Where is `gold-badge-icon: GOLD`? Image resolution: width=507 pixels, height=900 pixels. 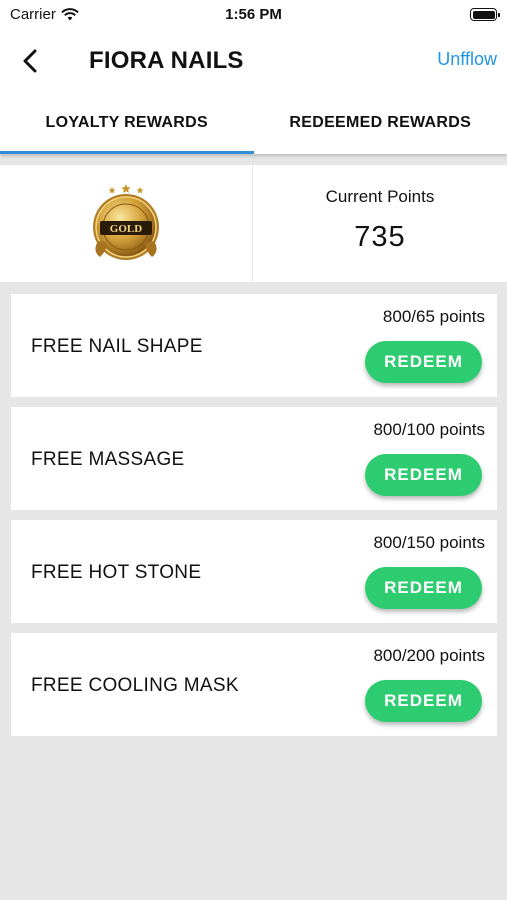
gold-badge-icon: GOLD is located at coordinates (126, 221).